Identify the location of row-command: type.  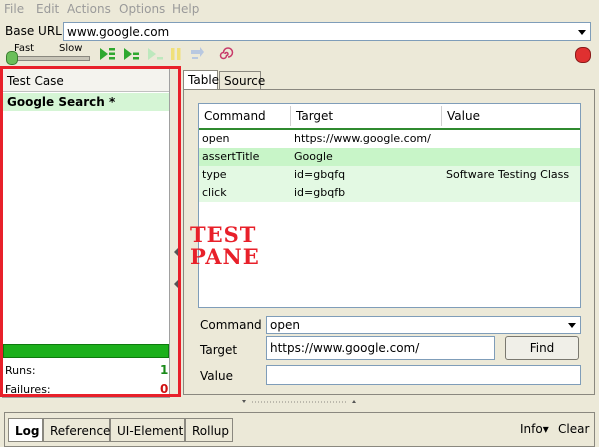
(214, 174).